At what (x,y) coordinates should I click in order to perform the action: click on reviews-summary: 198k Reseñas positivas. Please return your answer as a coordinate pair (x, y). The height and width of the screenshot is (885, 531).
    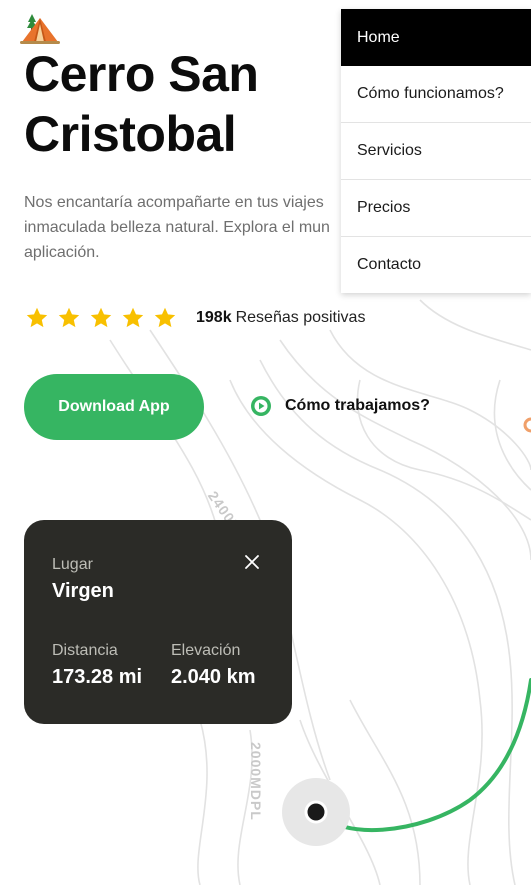
    Looking at the image, I should click on (280, 318).